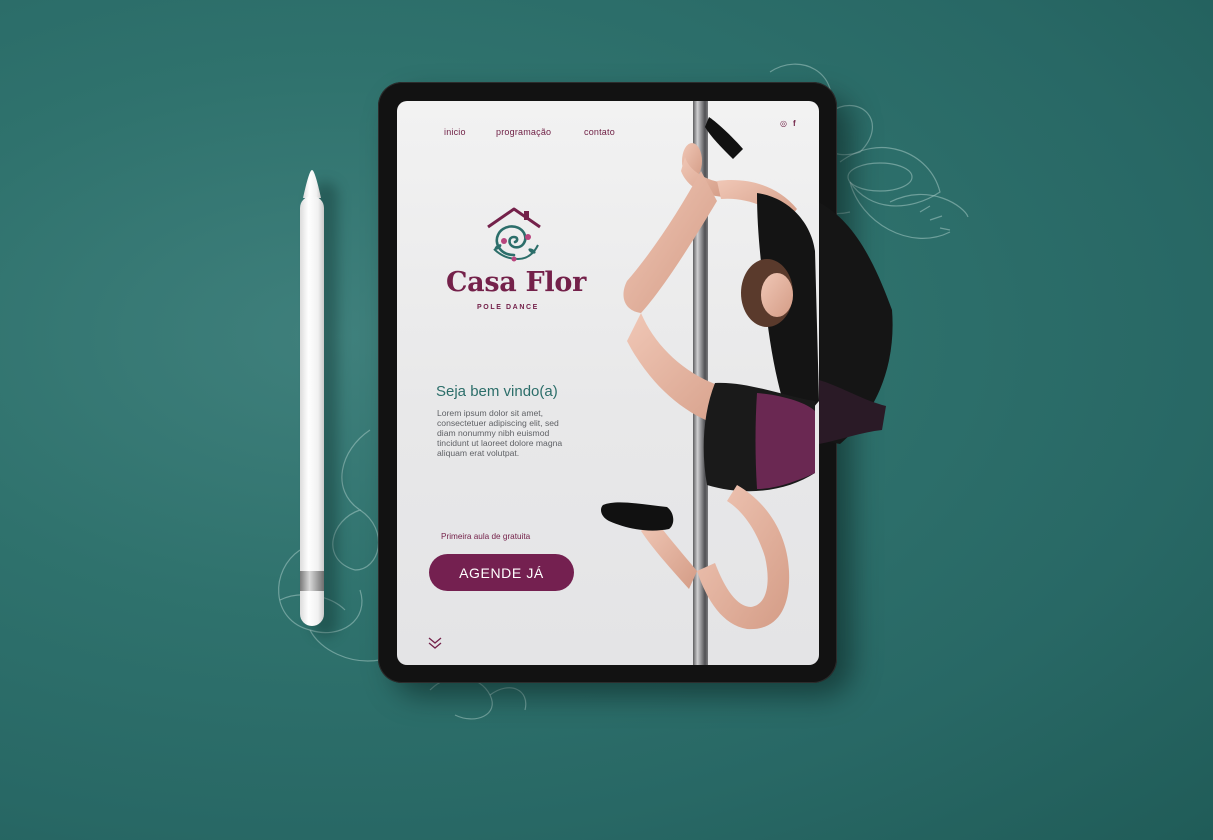 The height and width of the screenshot is (840, 1213). I want to click on hero-photo, so click(708, 383).